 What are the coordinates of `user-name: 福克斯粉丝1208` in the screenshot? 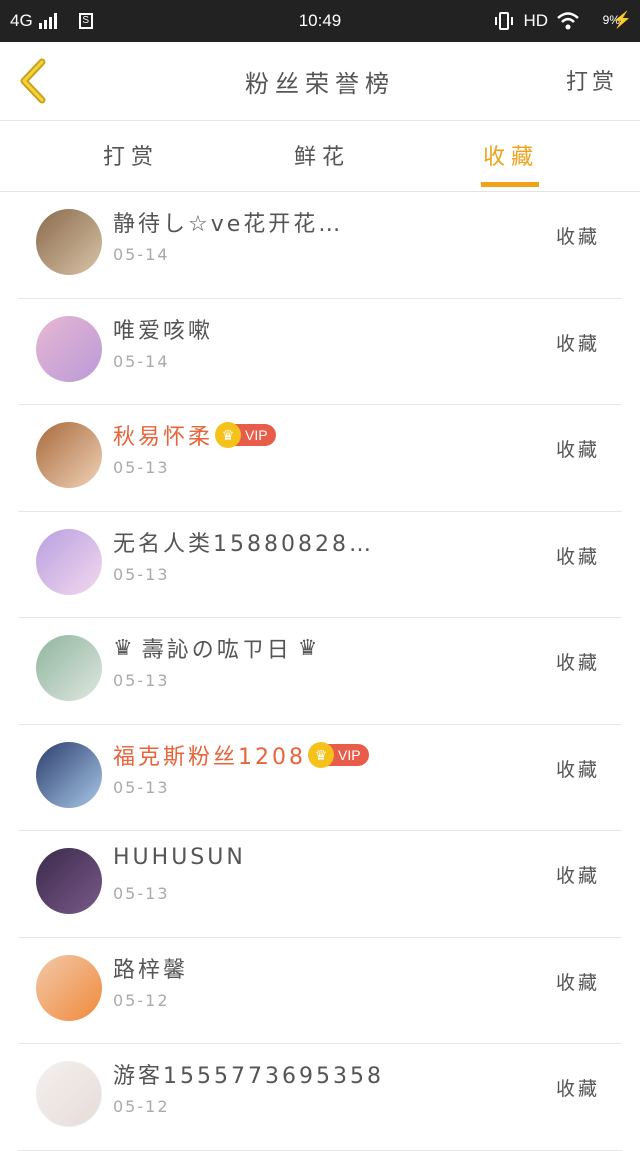 It's located at (209, 757).